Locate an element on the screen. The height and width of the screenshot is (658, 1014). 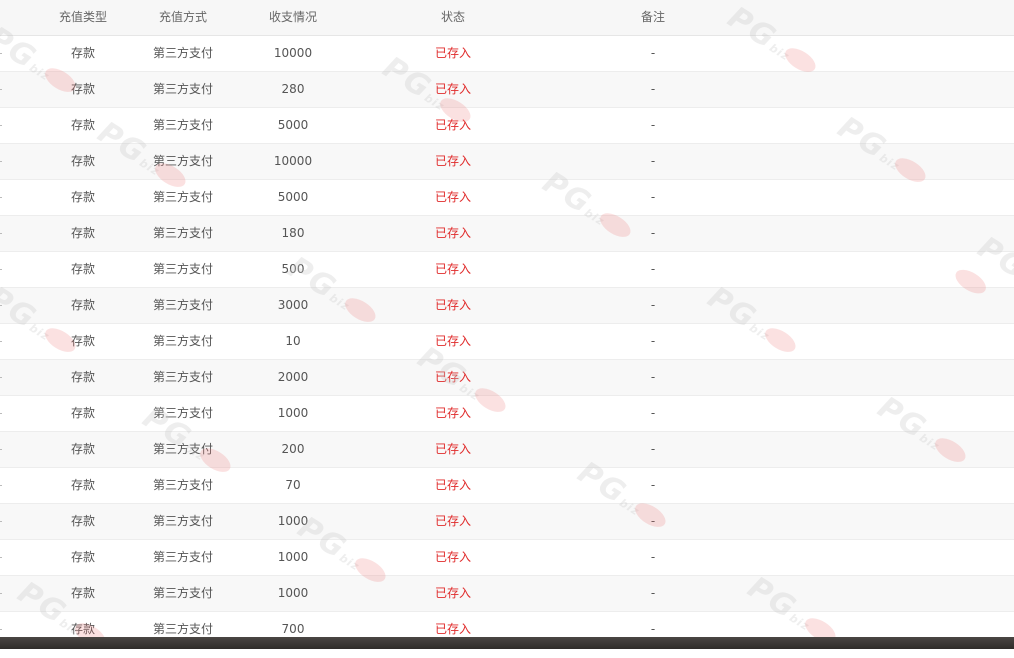
header-recharge-method: 充值方式 is located at coordinates (182, 17).